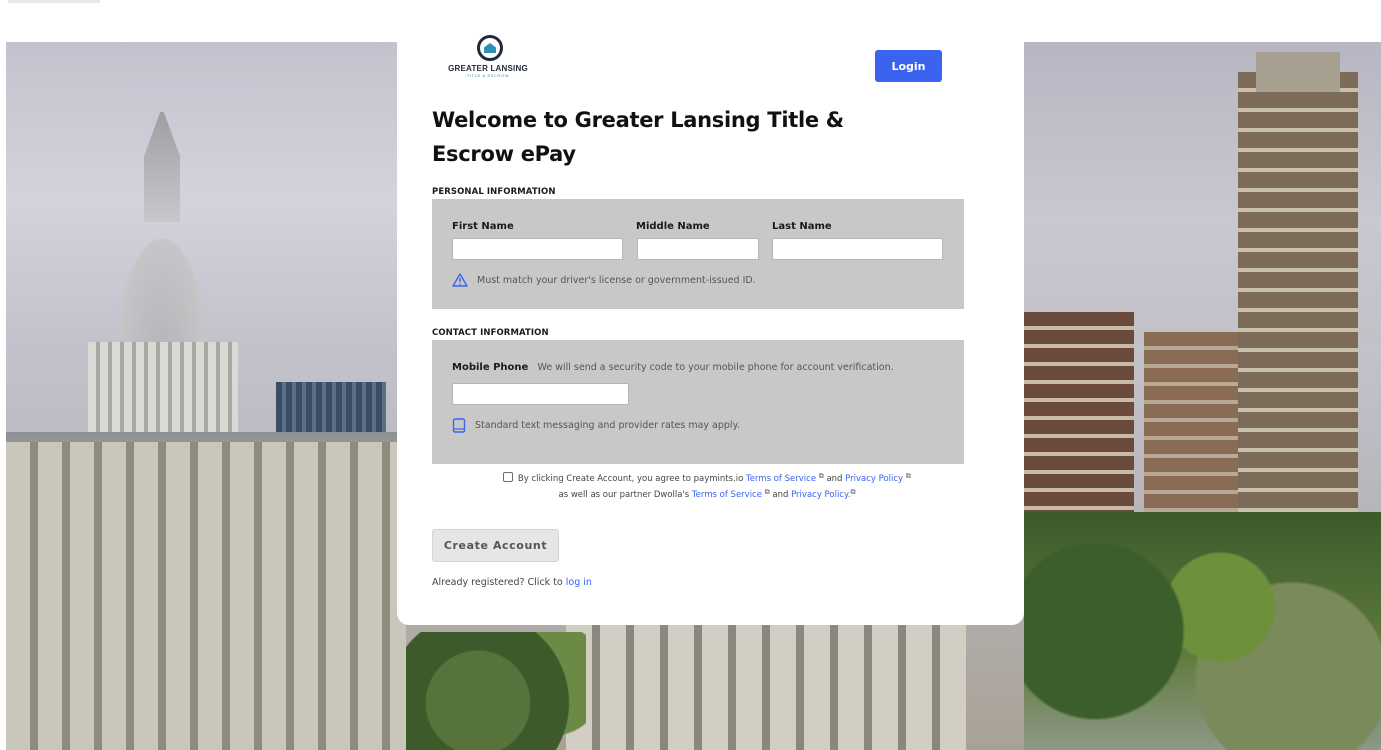  I want to click on paymints-terms-link: Terms of Service, so click(781, 479).